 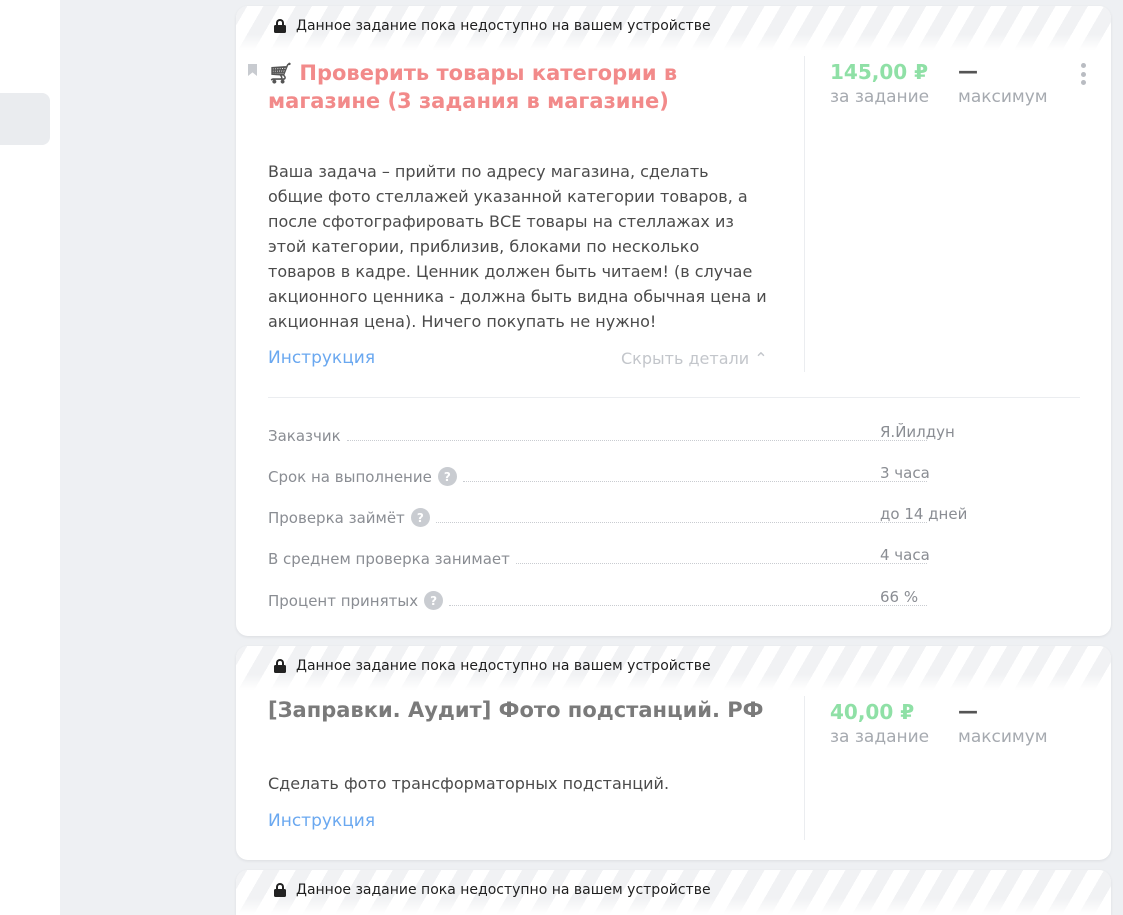 What do you see at coordinates (389, 559) in the screenshot?
I see `meta-label: В среднем проверка занимает` at bounding box center [389, 559].